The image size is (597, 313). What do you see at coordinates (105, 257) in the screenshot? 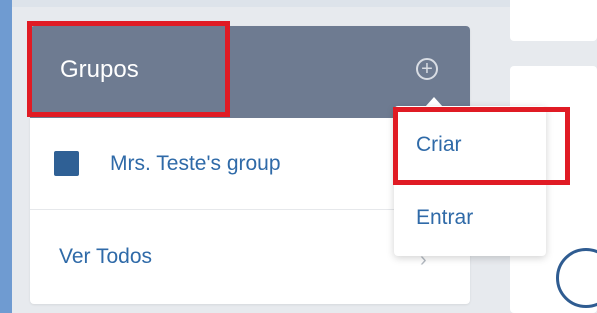
I see `view-all-label: Ver Todos` at bounding box center [105, 257].